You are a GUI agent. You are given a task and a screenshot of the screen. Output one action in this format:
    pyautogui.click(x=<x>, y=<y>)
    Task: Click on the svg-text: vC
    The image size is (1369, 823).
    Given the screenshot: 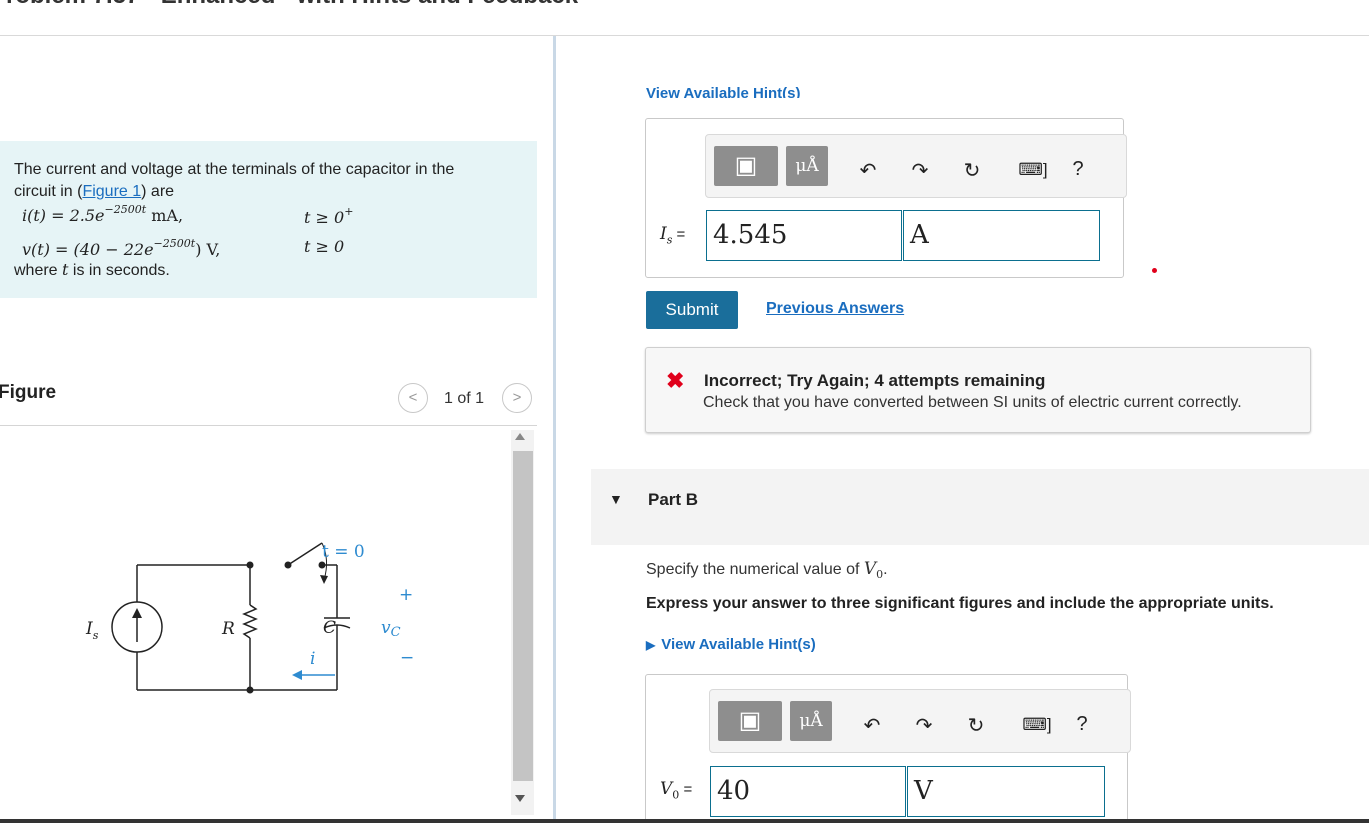 What is the action you would take?
    pyautogui.click(x=391, y=629)
    